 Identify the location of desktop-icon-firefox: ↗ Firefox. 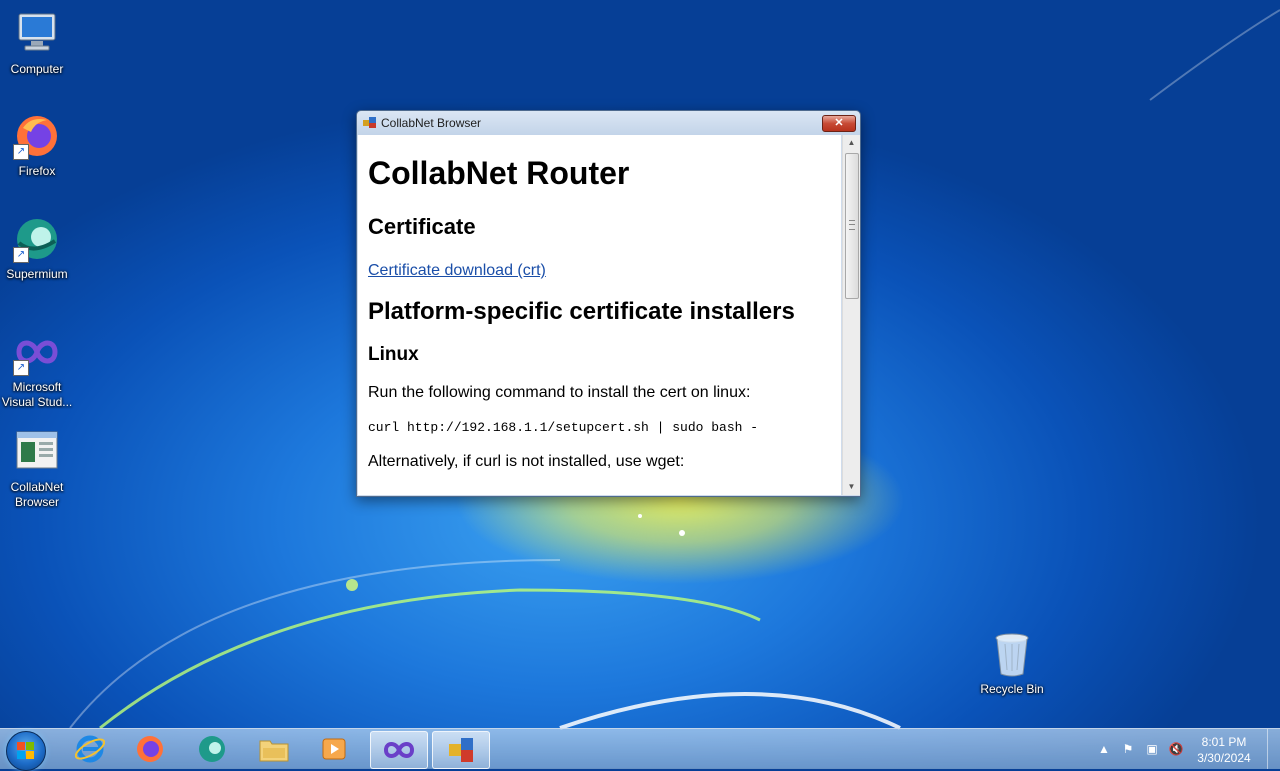
(37, 145).